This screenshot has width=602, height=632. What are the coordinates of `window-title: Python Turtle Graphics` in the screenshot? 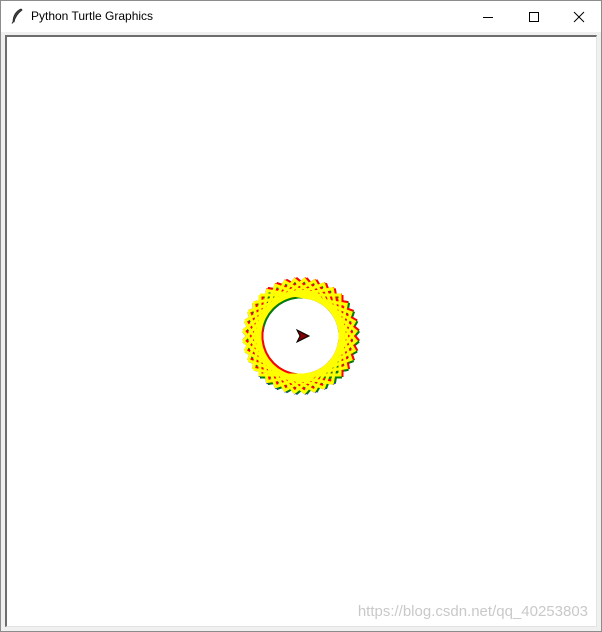 It's located at (92, 16).